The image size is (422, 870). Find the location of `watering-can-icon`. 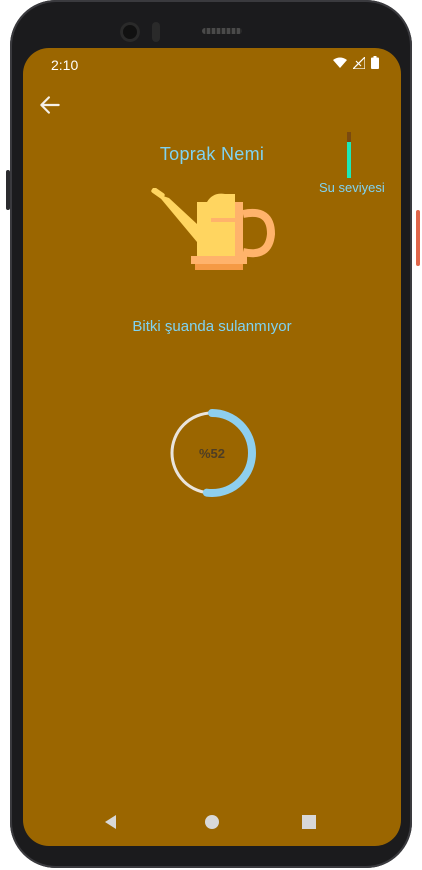

watering-can-icon is located at coordinates (213, 229).